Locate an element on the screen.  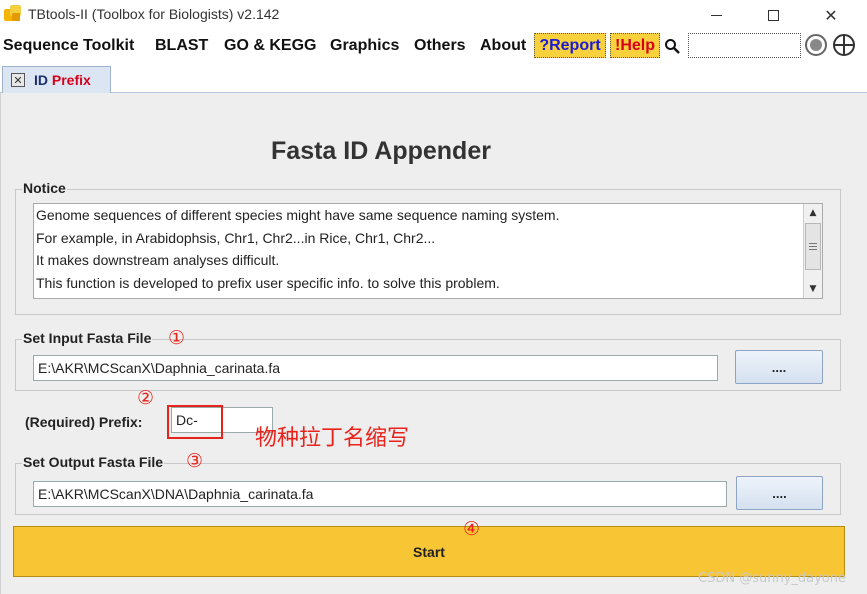
minimize-icon is located at coordinates (716, 15).